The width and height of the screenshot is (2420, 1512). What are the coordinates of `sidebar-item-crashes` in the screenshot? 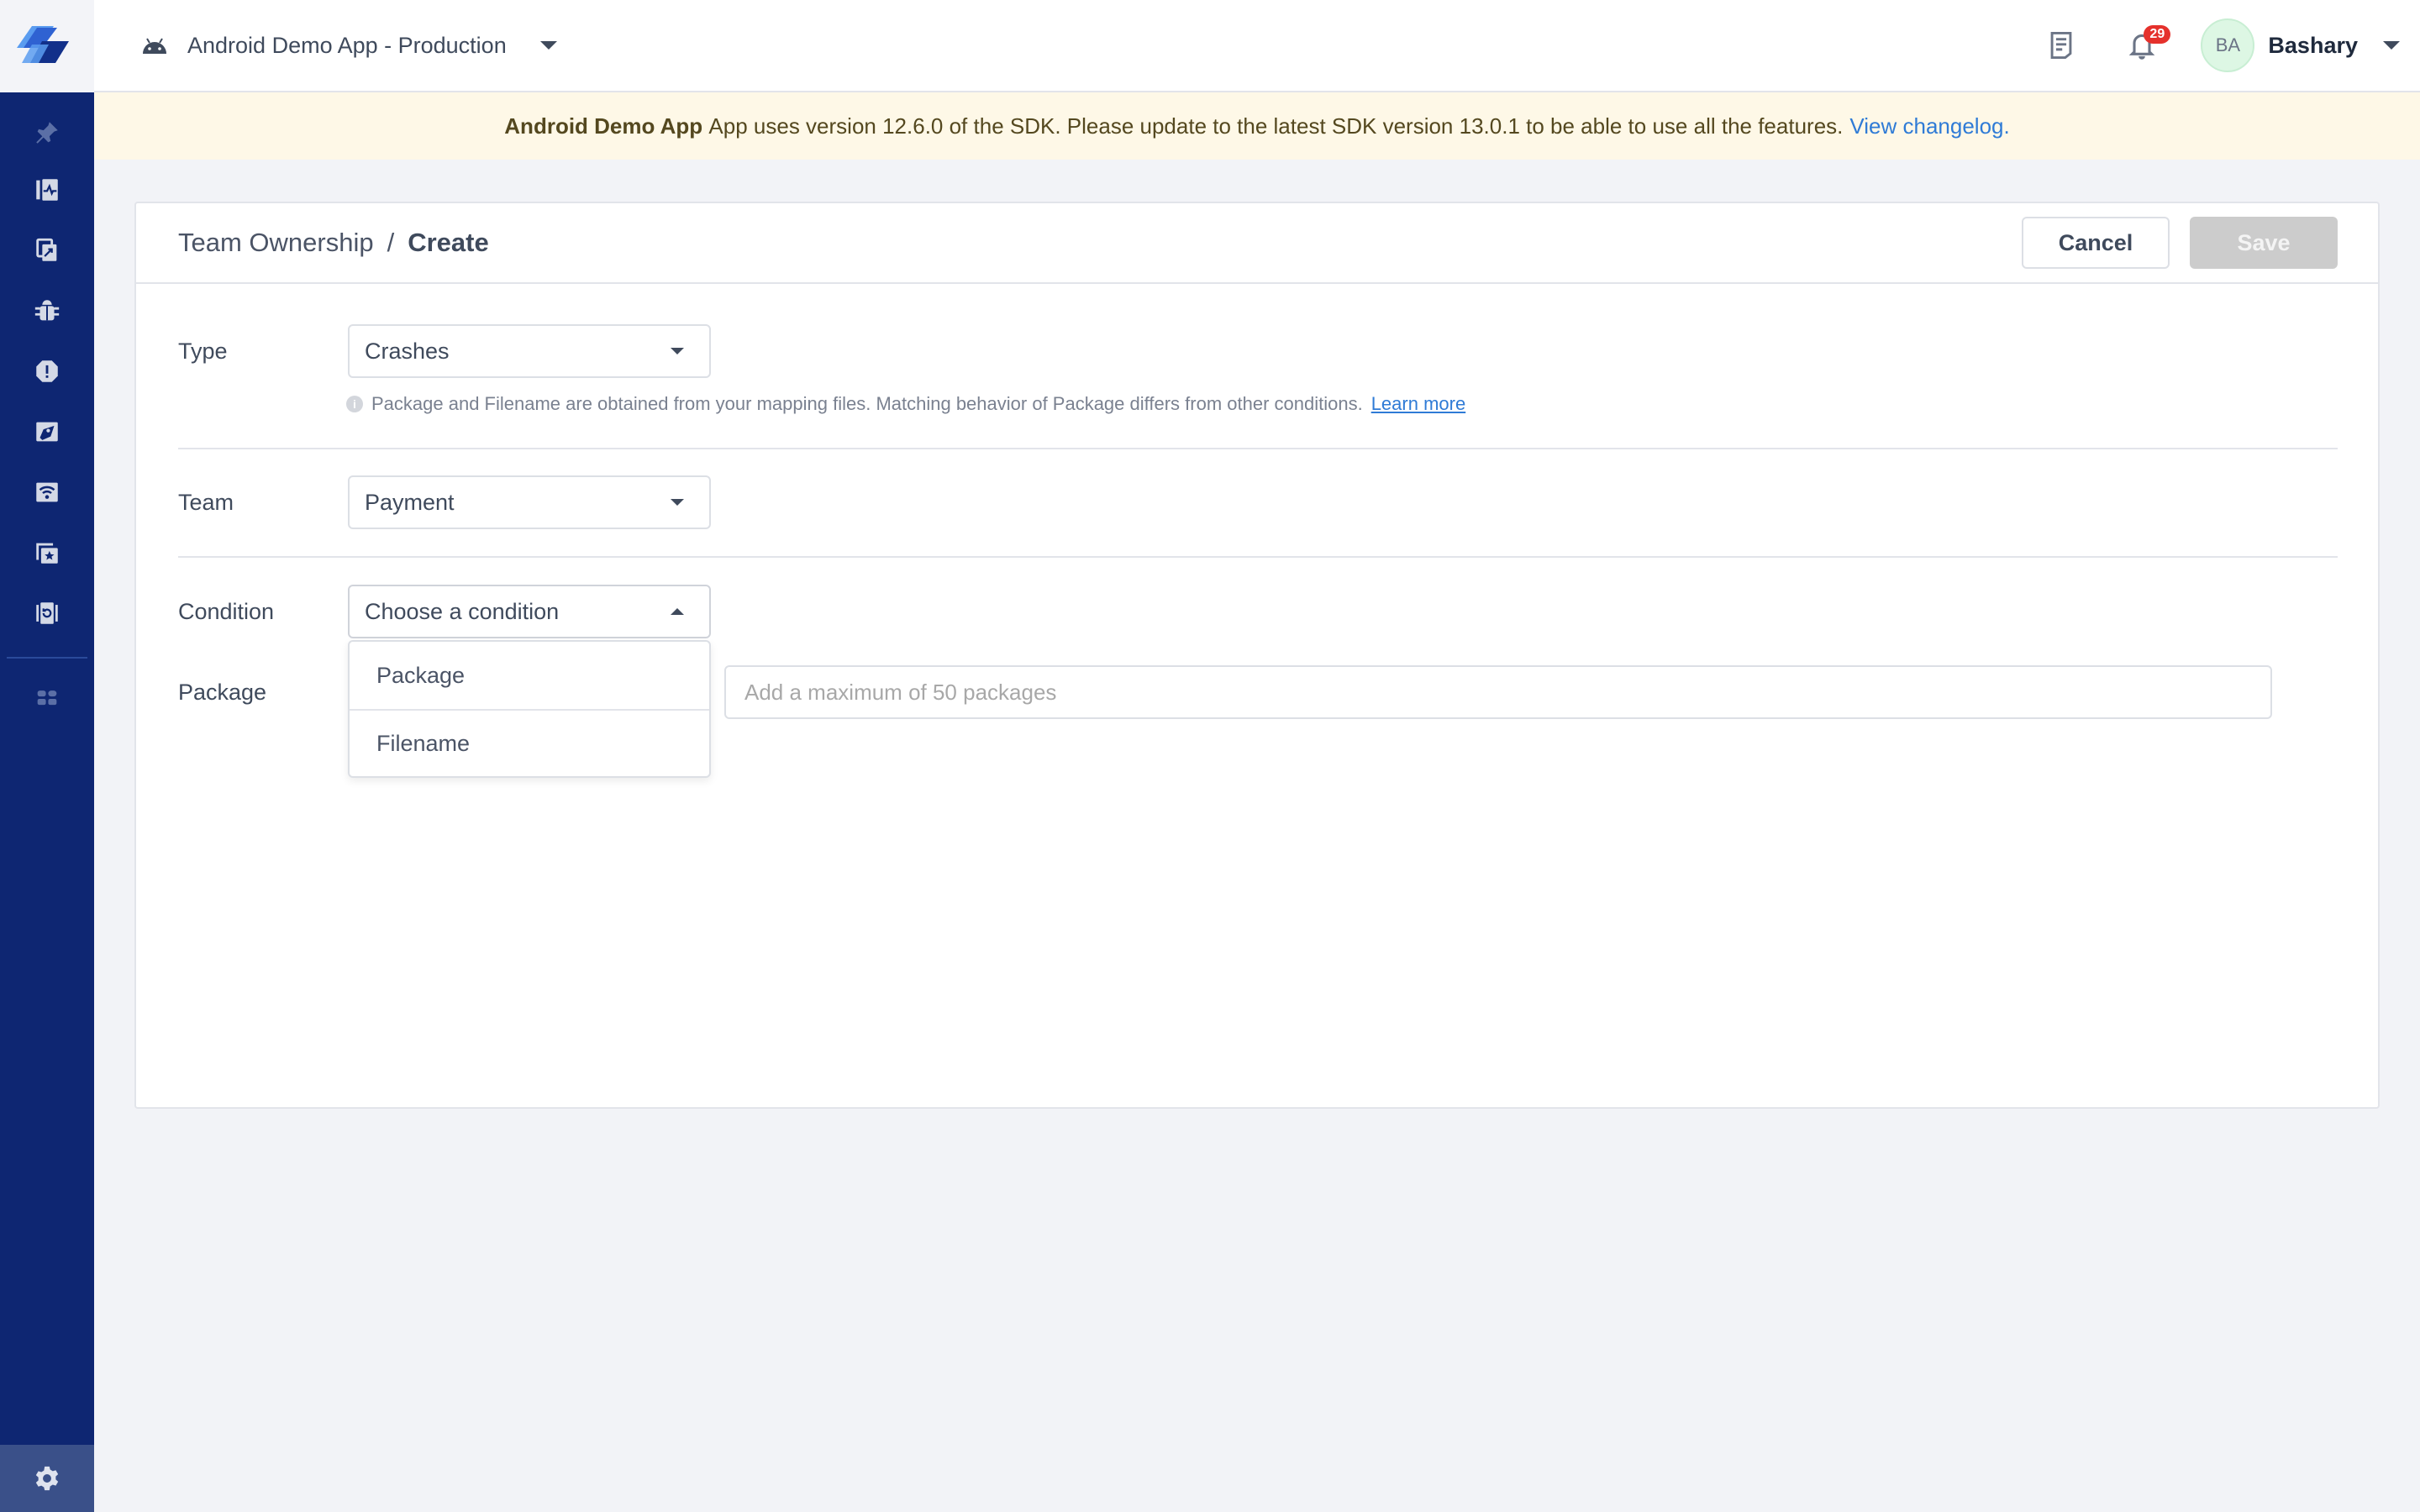 It's located at (47, 371).